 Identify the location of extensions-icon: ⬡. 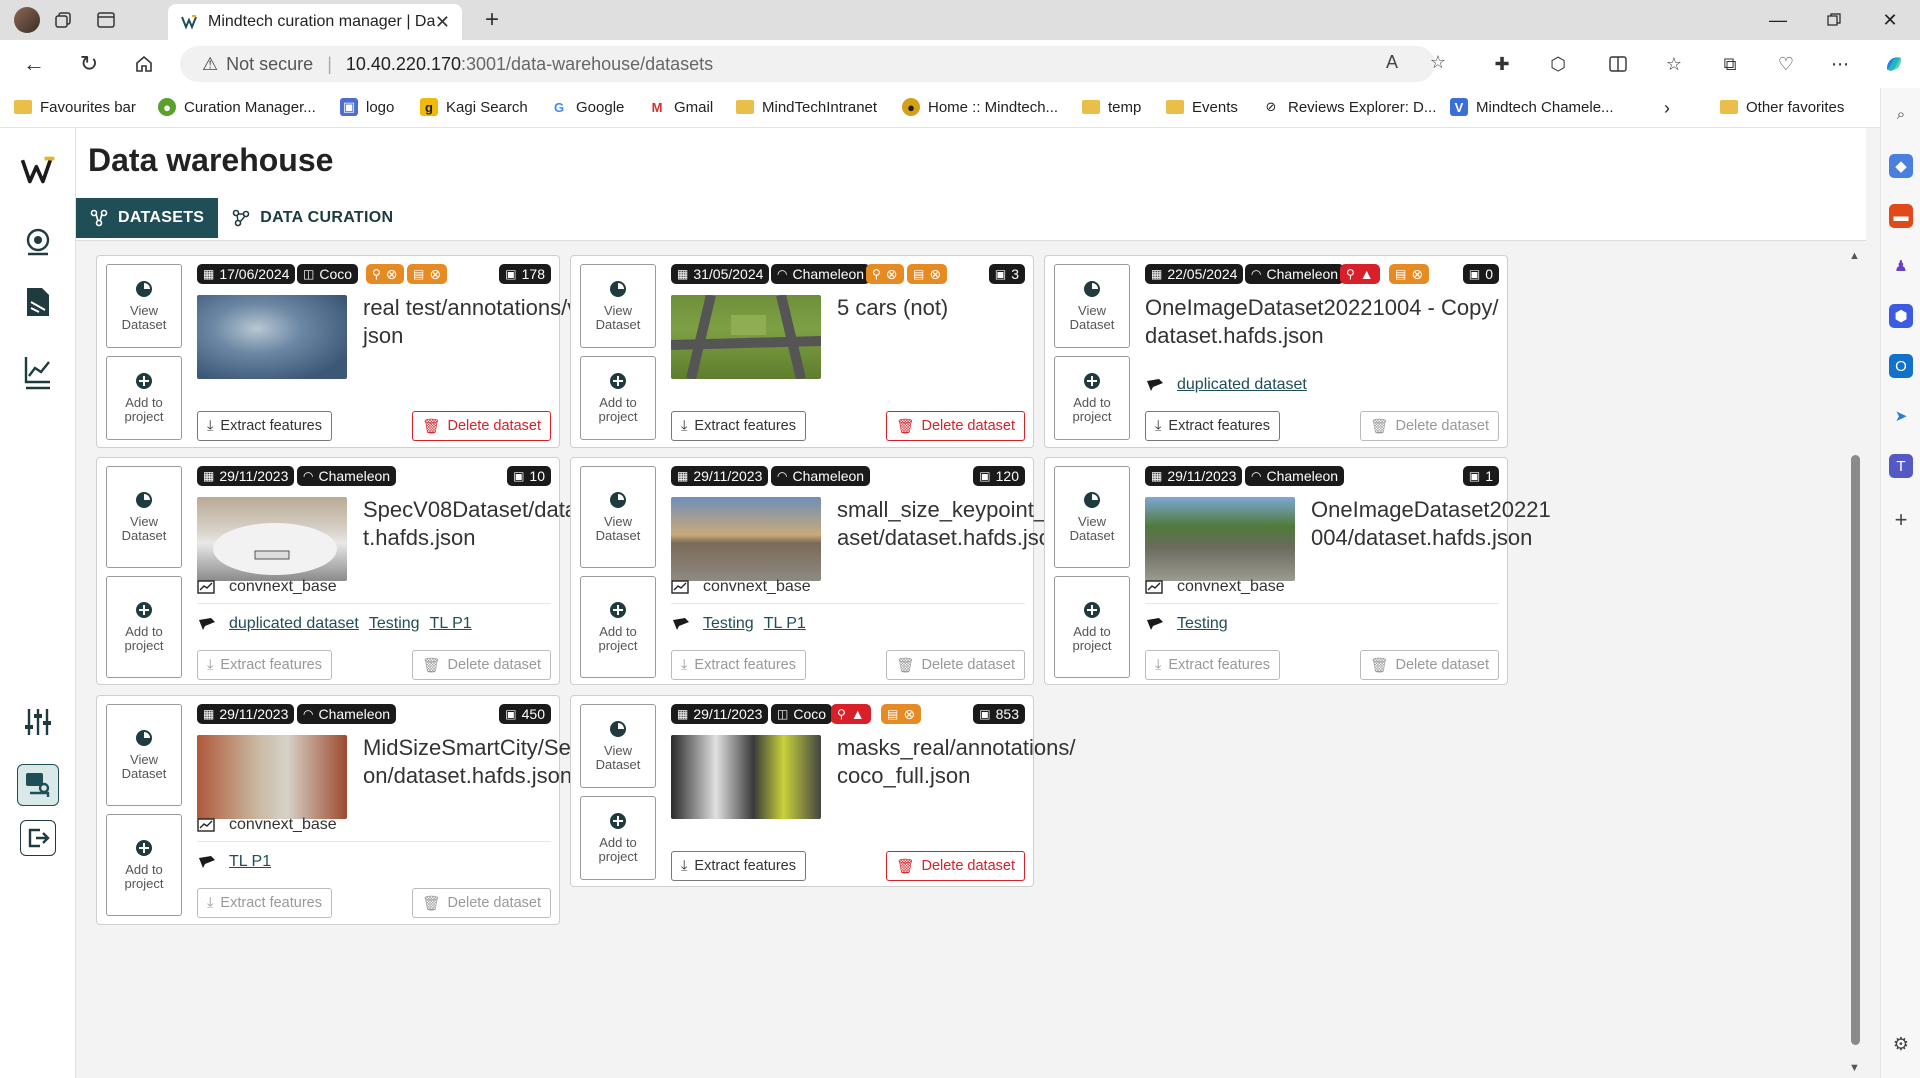
(1558, 64).